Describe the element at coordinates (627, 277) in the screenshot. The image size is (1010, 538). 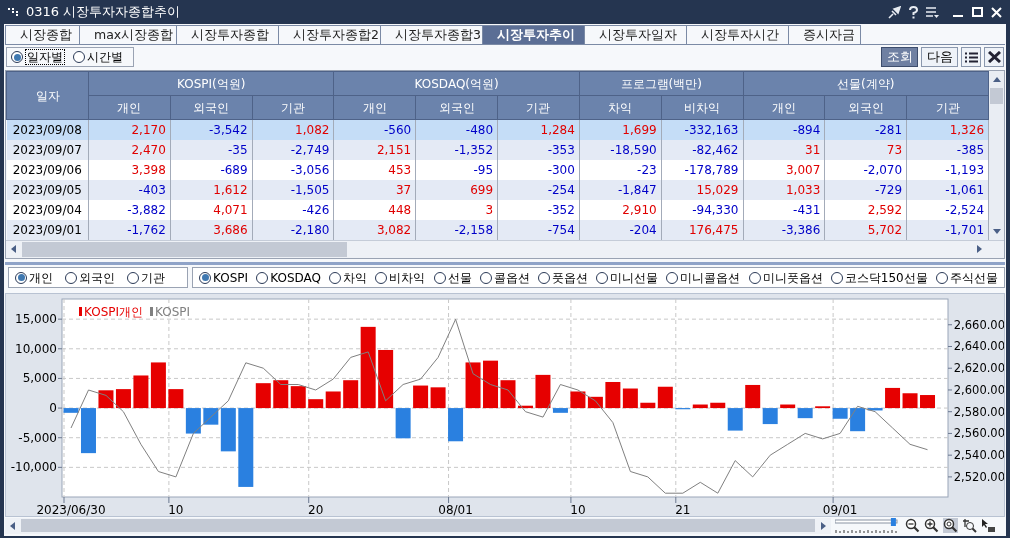
I see `radio-option: 미니선물` at that location.